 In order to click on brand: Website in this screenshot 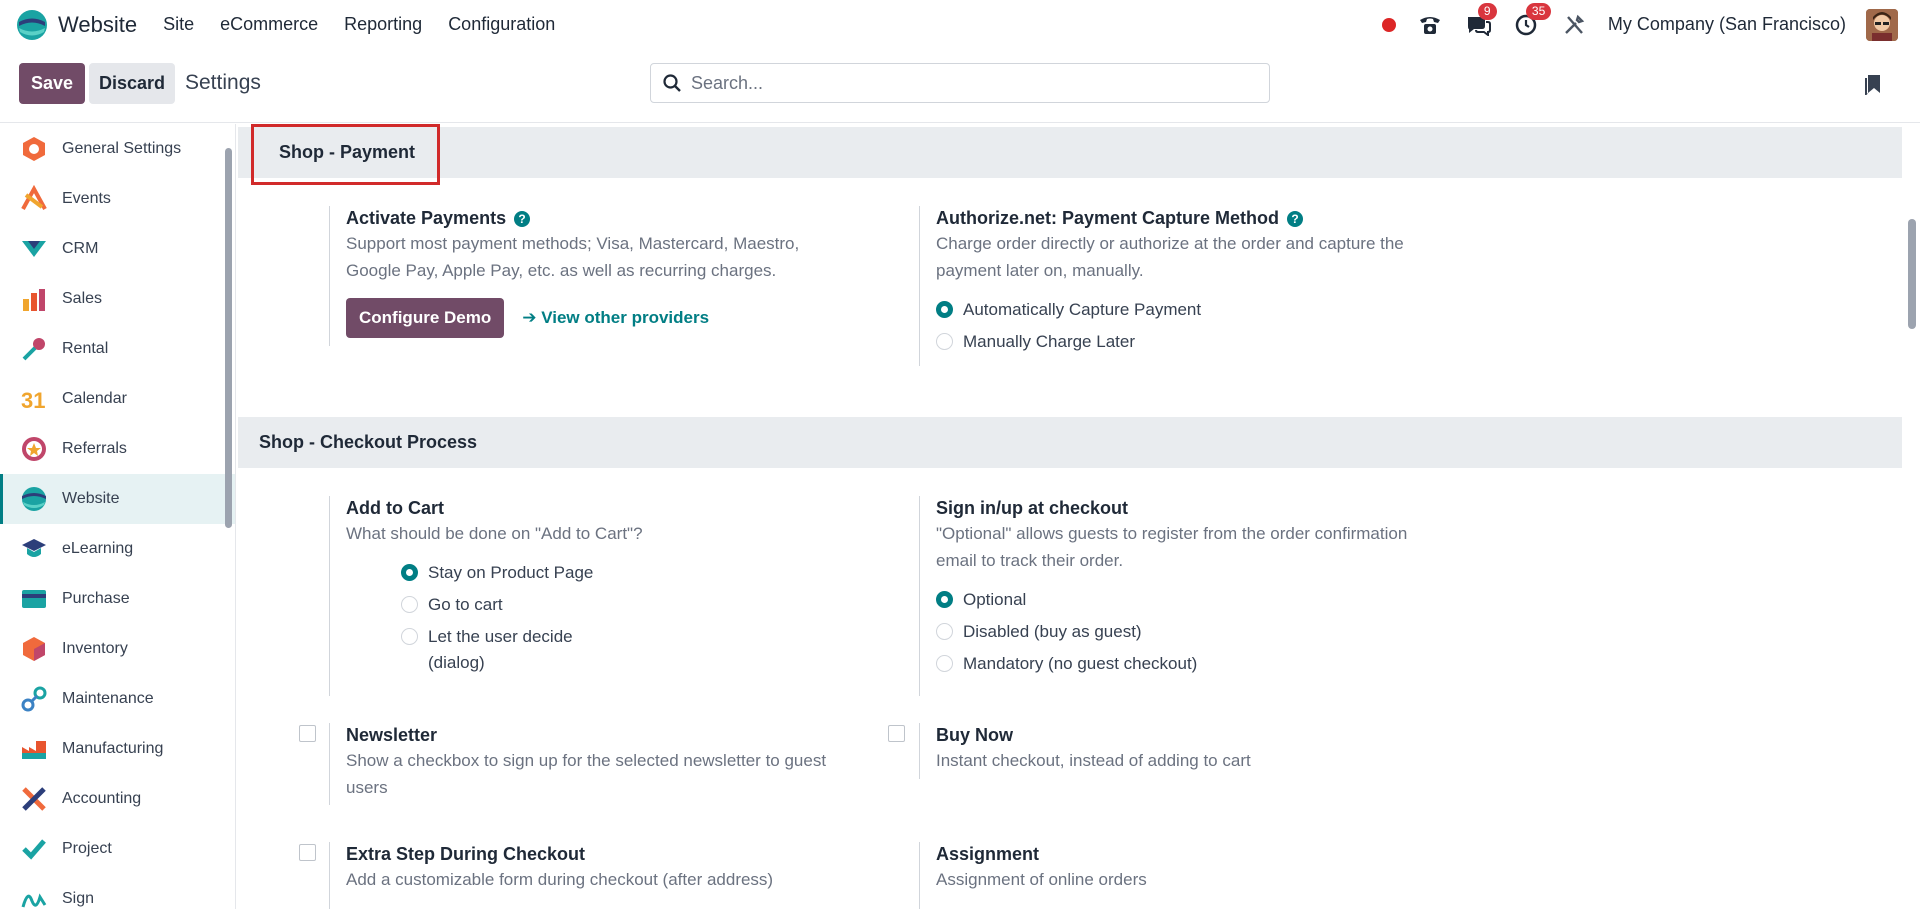, I will do `click(89, 25)`.